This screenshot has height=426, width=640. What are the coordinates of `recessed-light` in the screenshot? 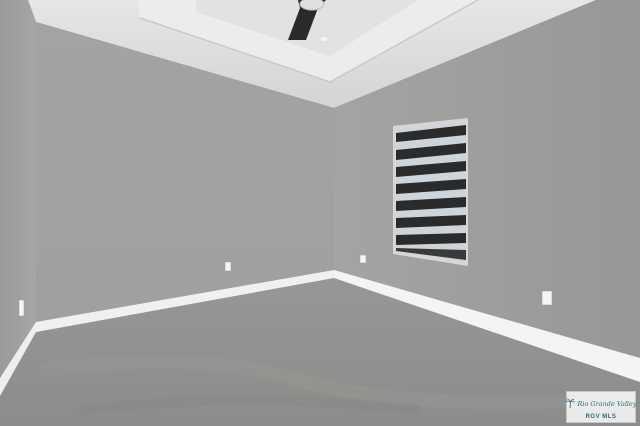 It's located at (324, 39).